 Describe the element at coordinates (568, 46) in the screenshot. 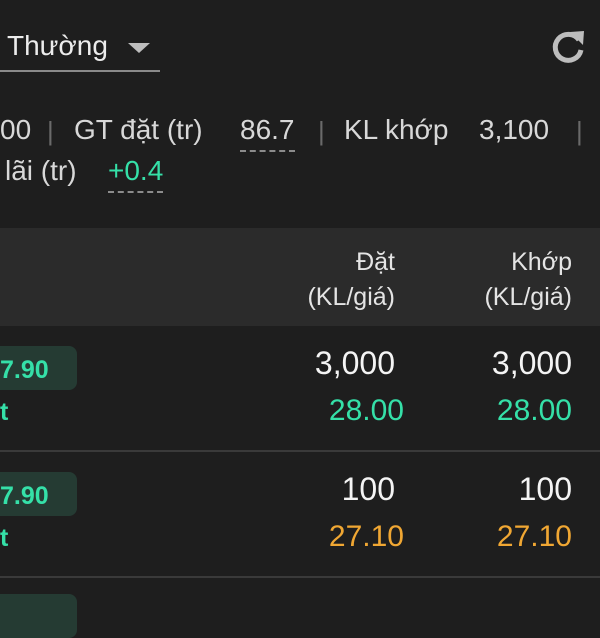

I see `refresh-icon` at that location.